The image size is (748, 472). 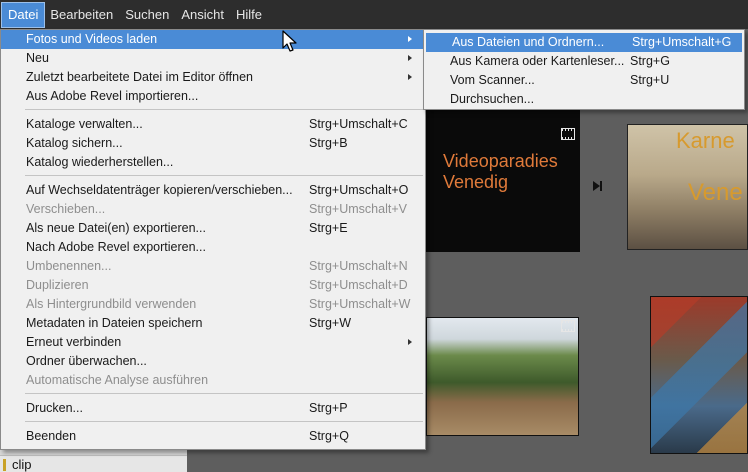 I want to click on menu-item-beenden: Beenden Strg+Q, so click(x=213, y=436).